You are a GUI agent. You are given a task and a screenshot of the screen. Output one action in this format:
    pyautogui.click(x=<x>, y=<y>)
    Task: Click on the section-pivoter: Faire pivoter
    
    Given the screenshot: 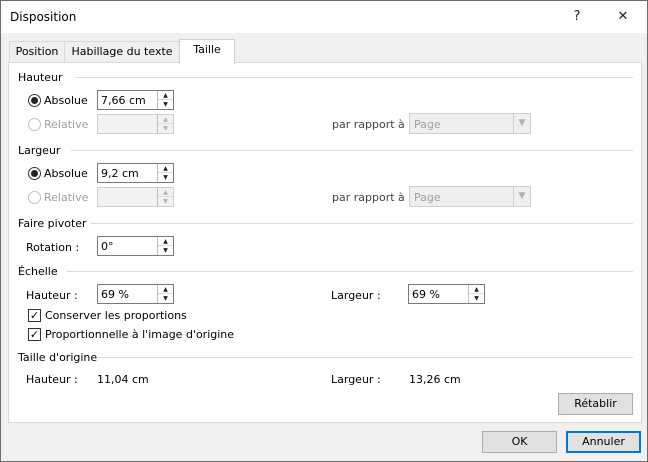 What is the action you would take?
    pyautogui.click(x=52, y=223)
    